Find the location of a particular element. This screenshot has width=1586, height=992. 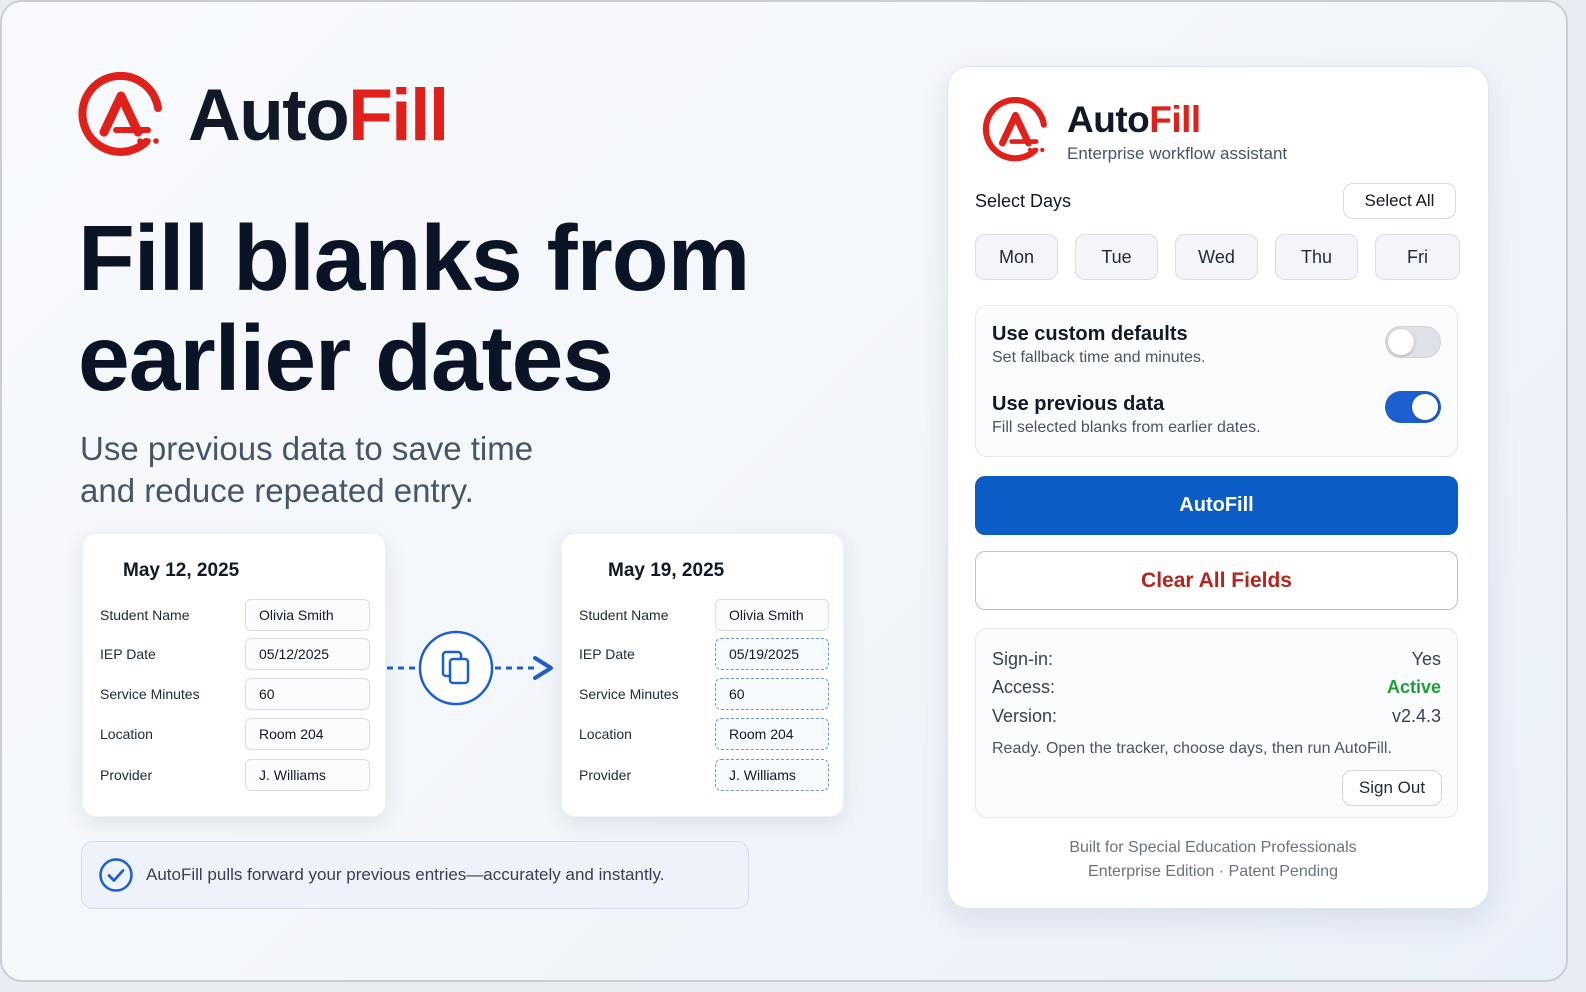

custom-defaults-toggle is located at coordinates (1413, 342).